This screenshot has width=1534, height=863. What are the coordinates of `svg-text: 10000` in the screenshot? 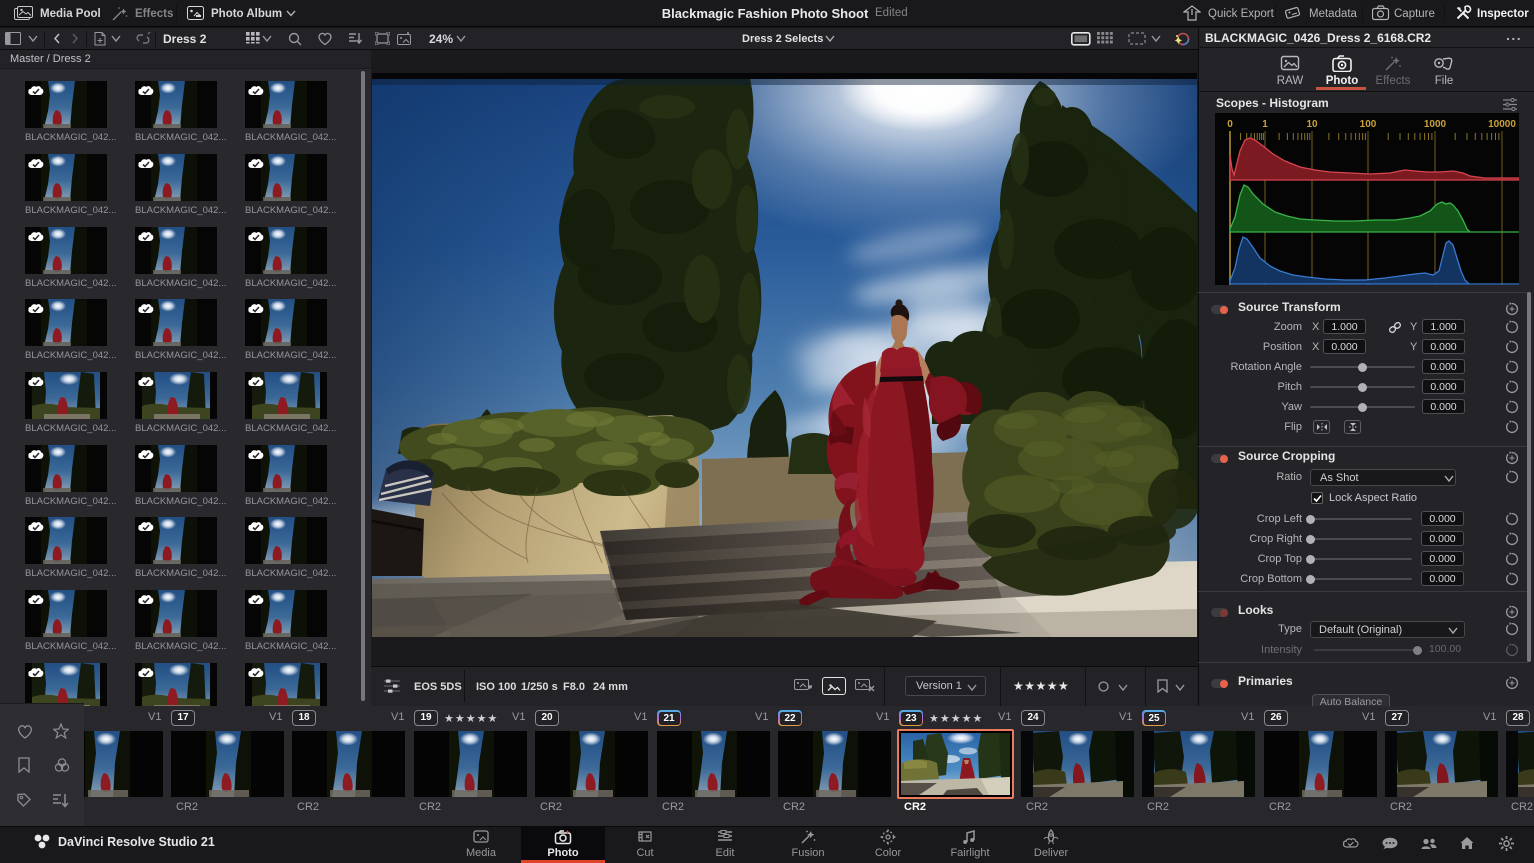 It's located at (1502, 124).